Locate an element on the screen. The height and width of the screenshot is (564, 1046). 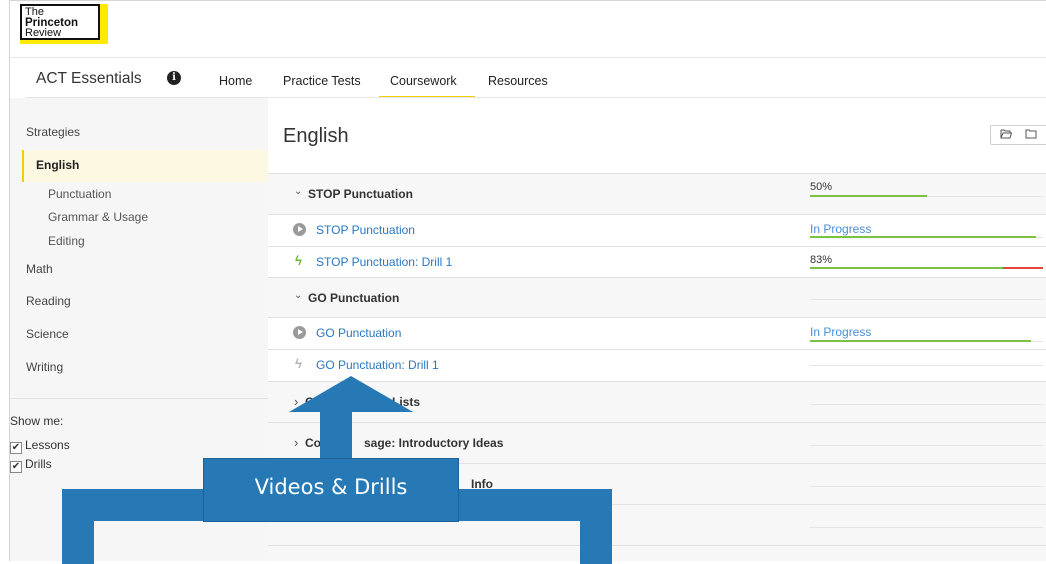
progress-text: 50% is located at coordinates (821, 187).